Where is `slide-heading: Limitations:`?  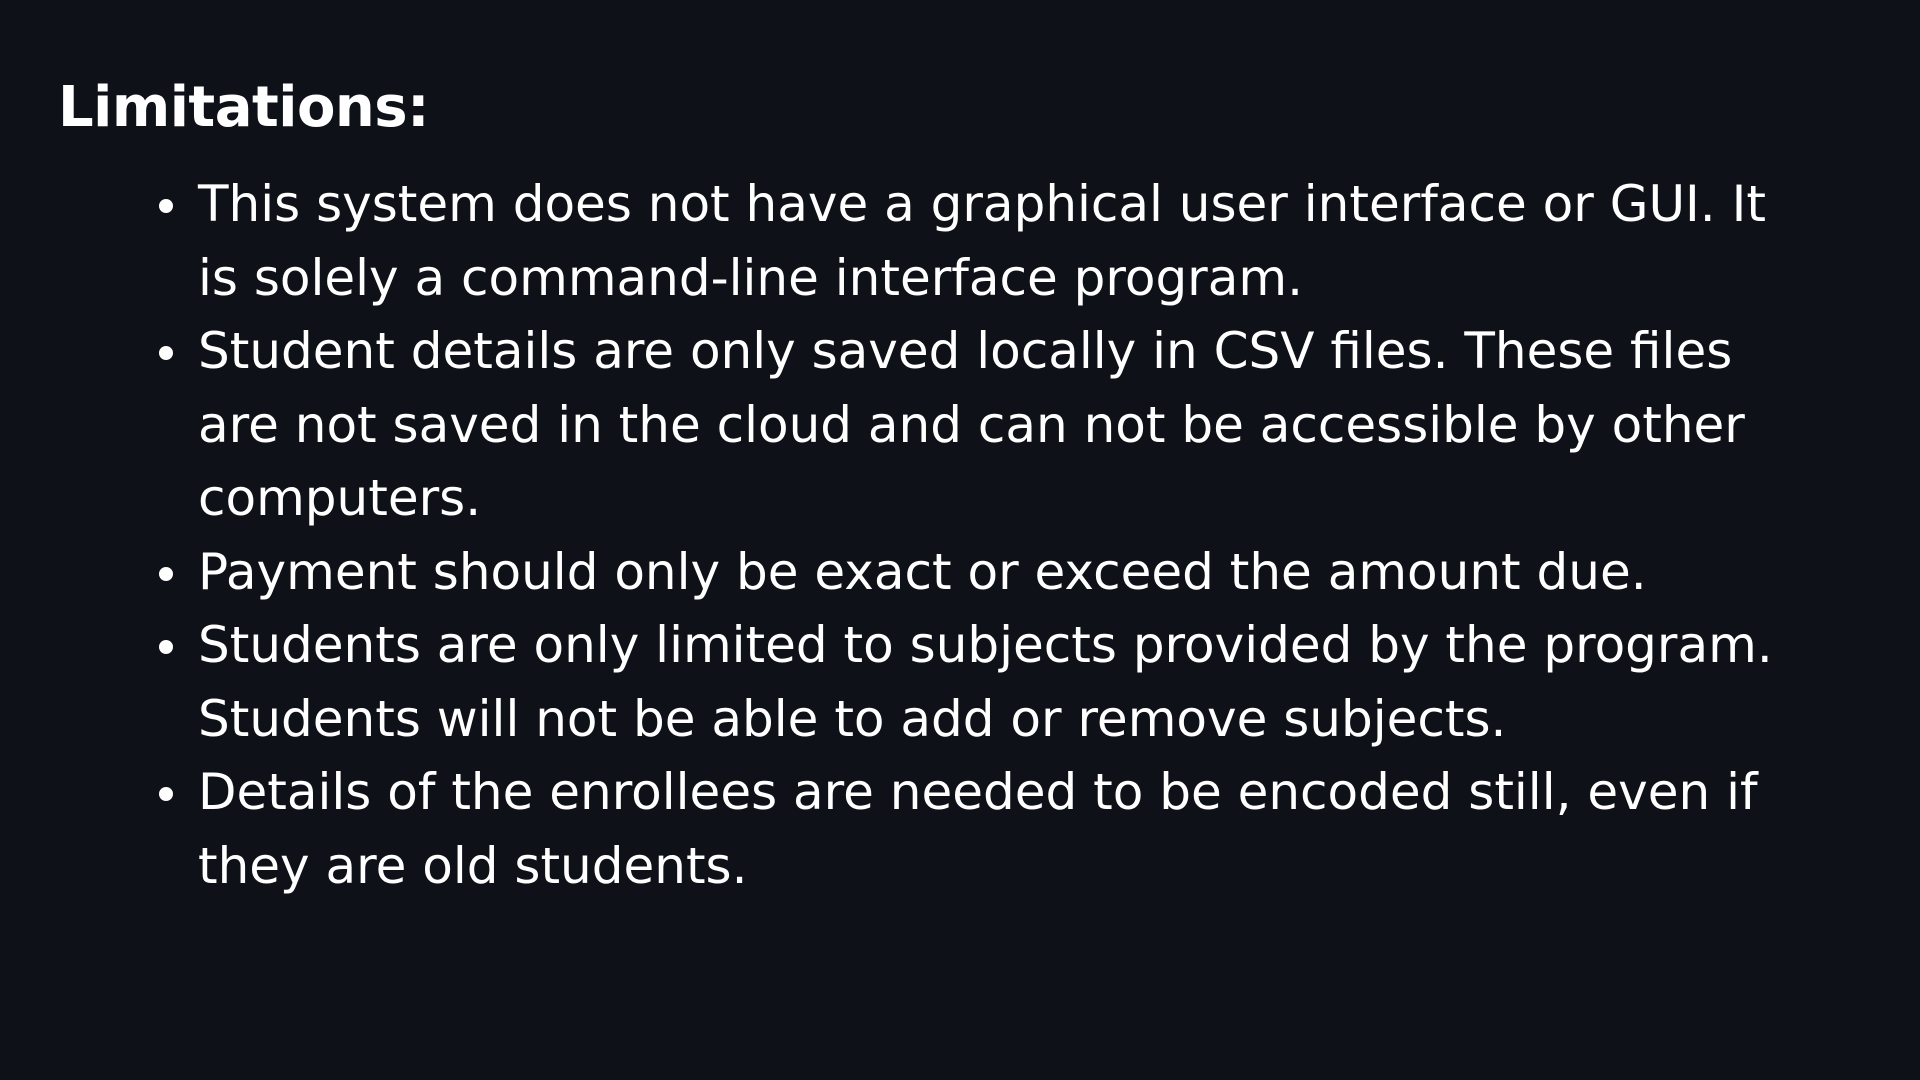
slide-heading: Limitations: is located at coordinates (244, 107).